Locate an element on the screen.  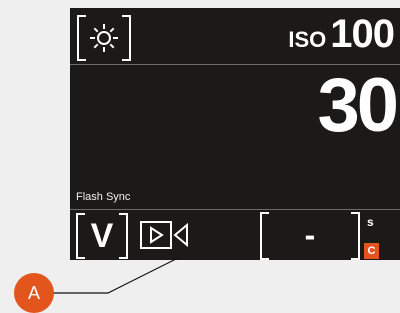
callout-leader-line is located at coordinates (115, 275).